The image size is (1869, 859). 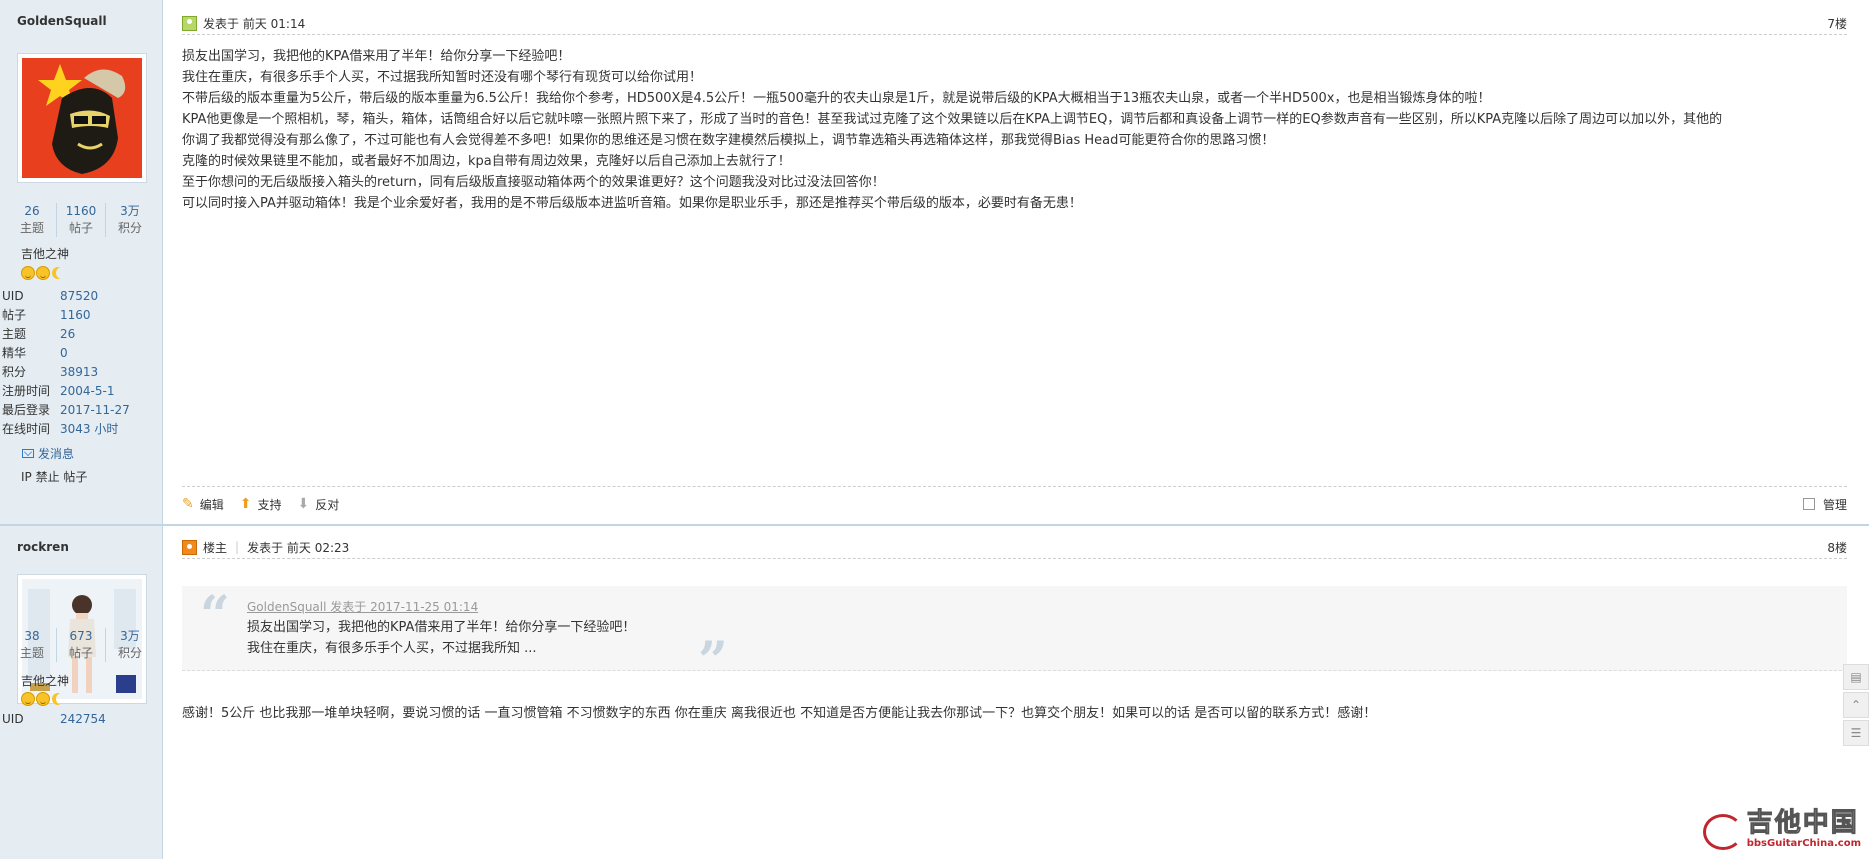 What do you see at coordinates (189, 23) in the screenshot?
I see `online-status-icon` at bounding box center [189, 23].